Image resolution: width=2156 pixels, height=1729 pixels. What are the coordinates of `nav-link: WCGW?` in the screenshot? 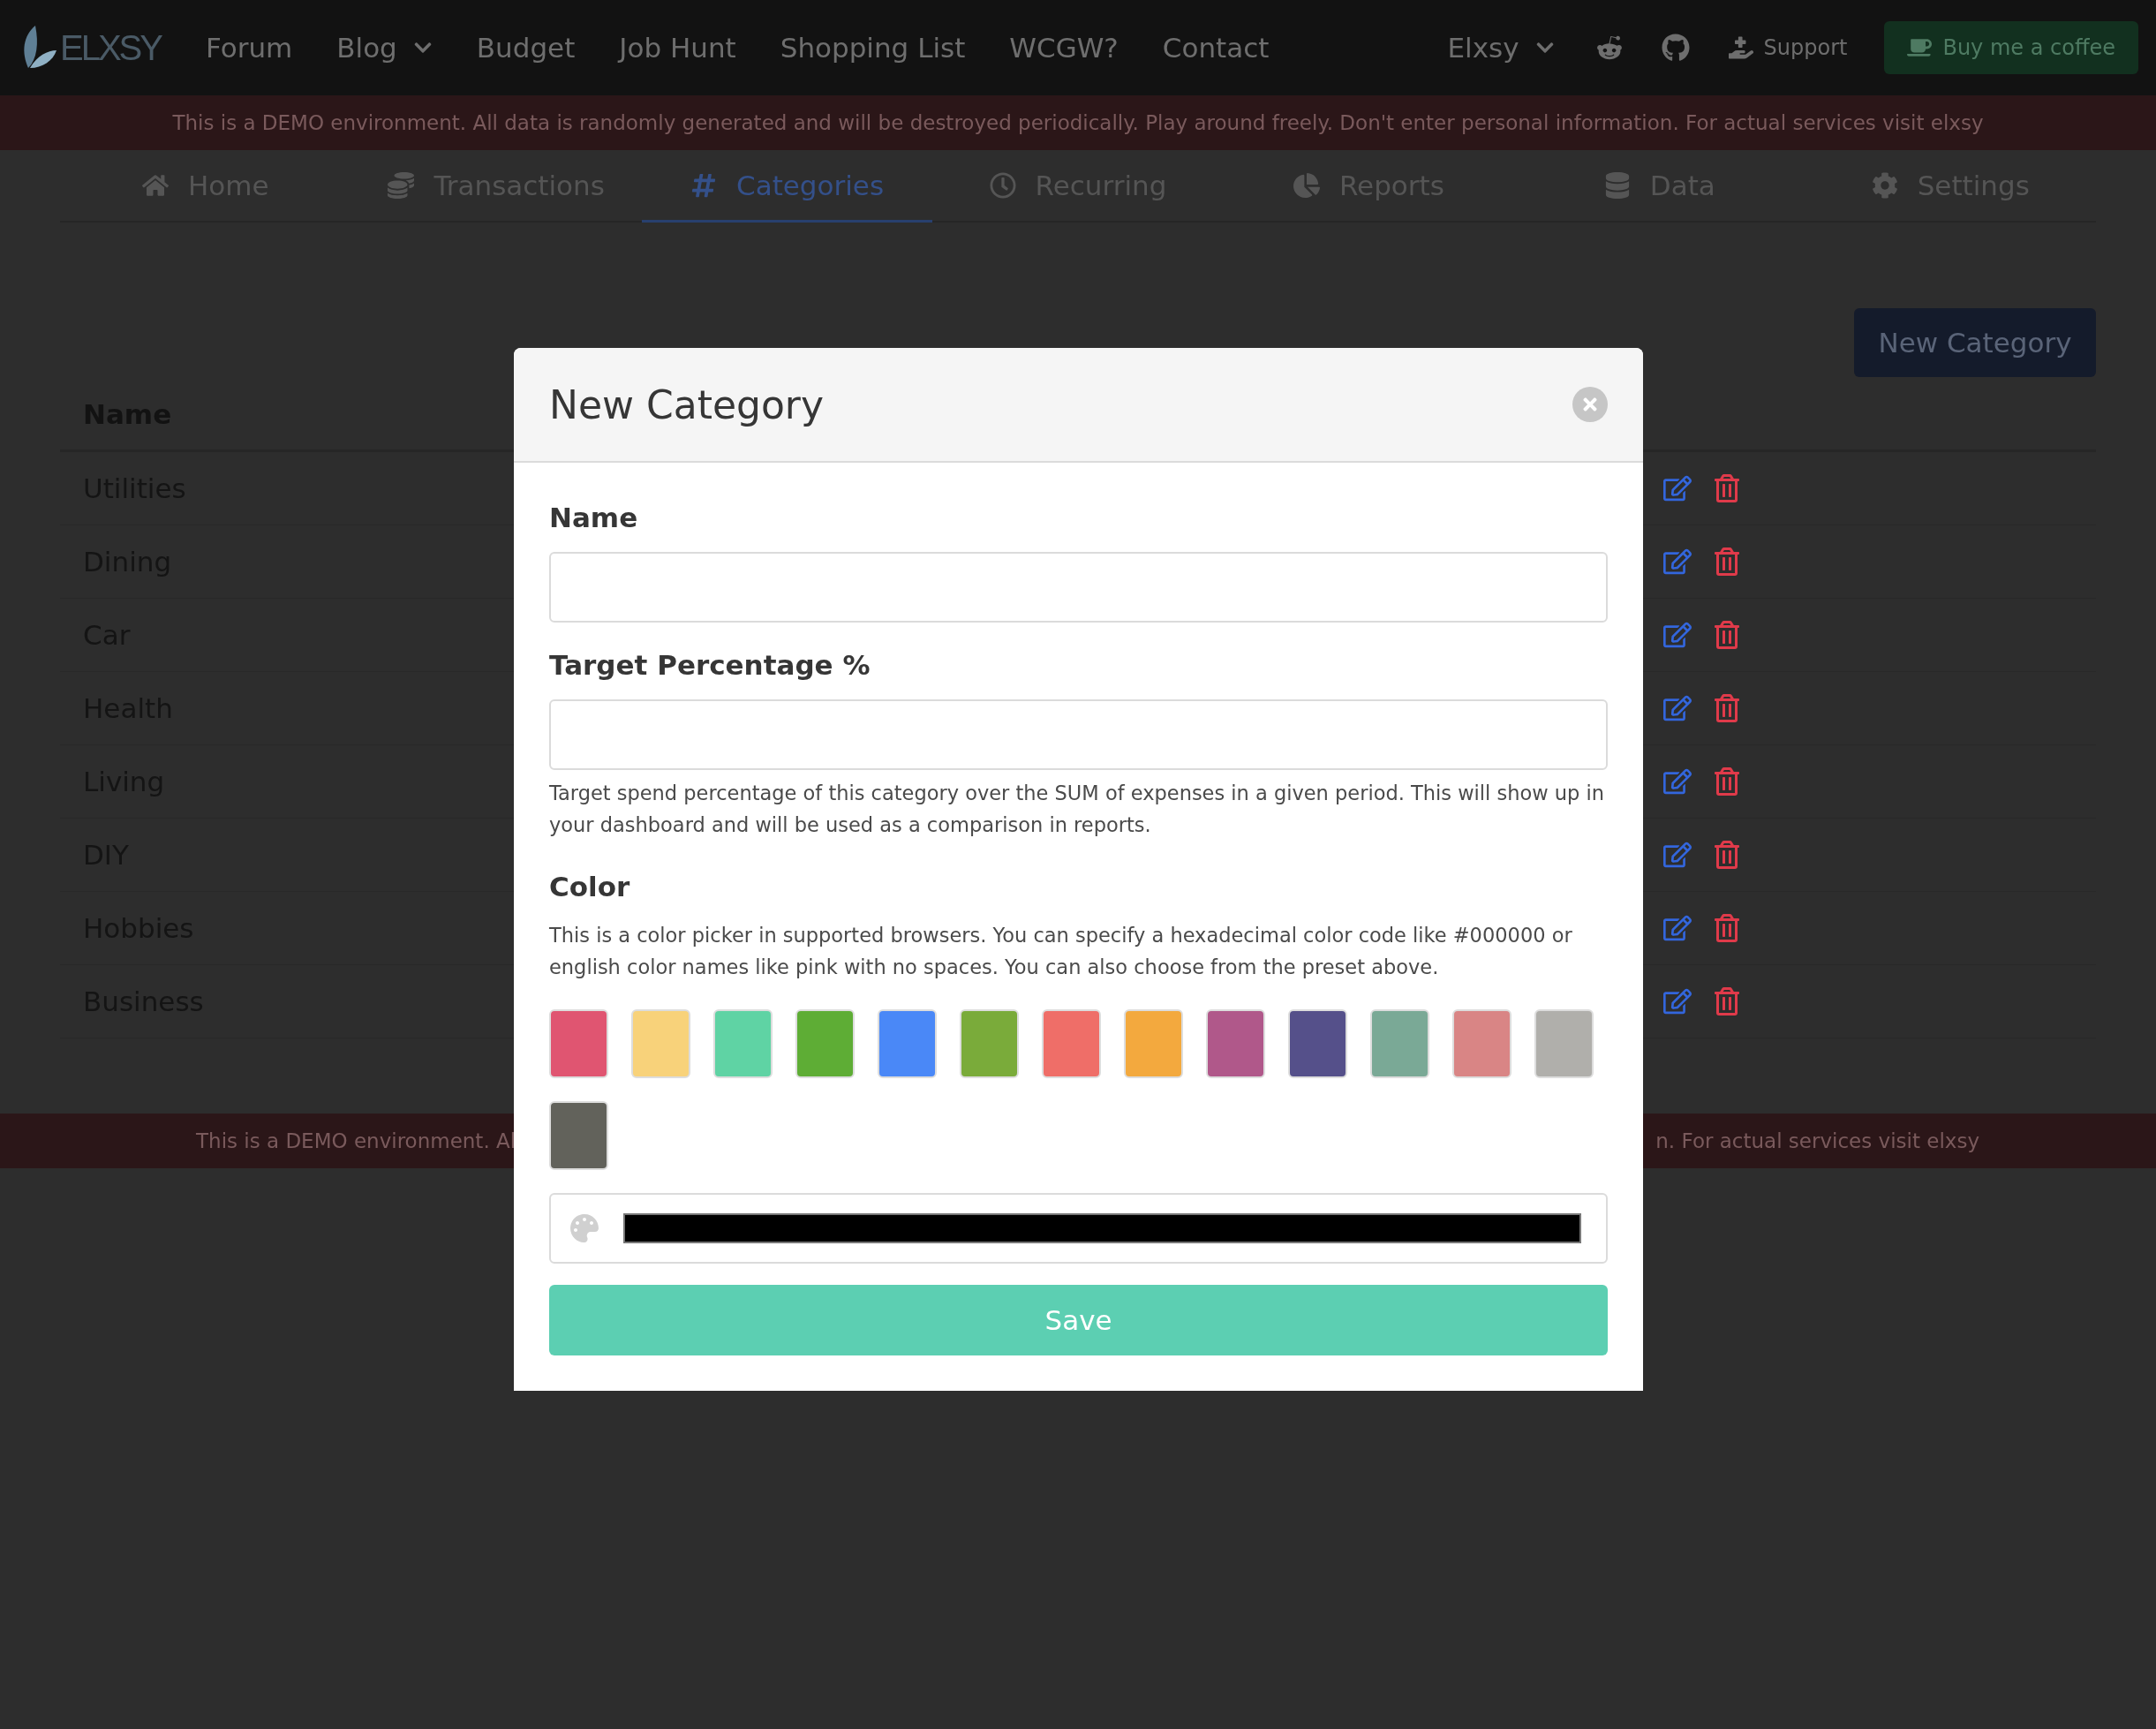 It's located at (1064, 48).